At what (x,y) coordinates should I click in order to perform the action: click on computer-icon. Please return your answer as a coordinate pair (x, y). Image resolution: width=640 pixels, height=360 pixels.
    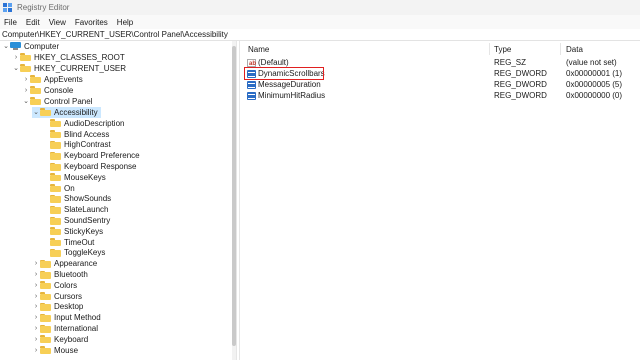
    Looking at the image, I should click on (15, 46).